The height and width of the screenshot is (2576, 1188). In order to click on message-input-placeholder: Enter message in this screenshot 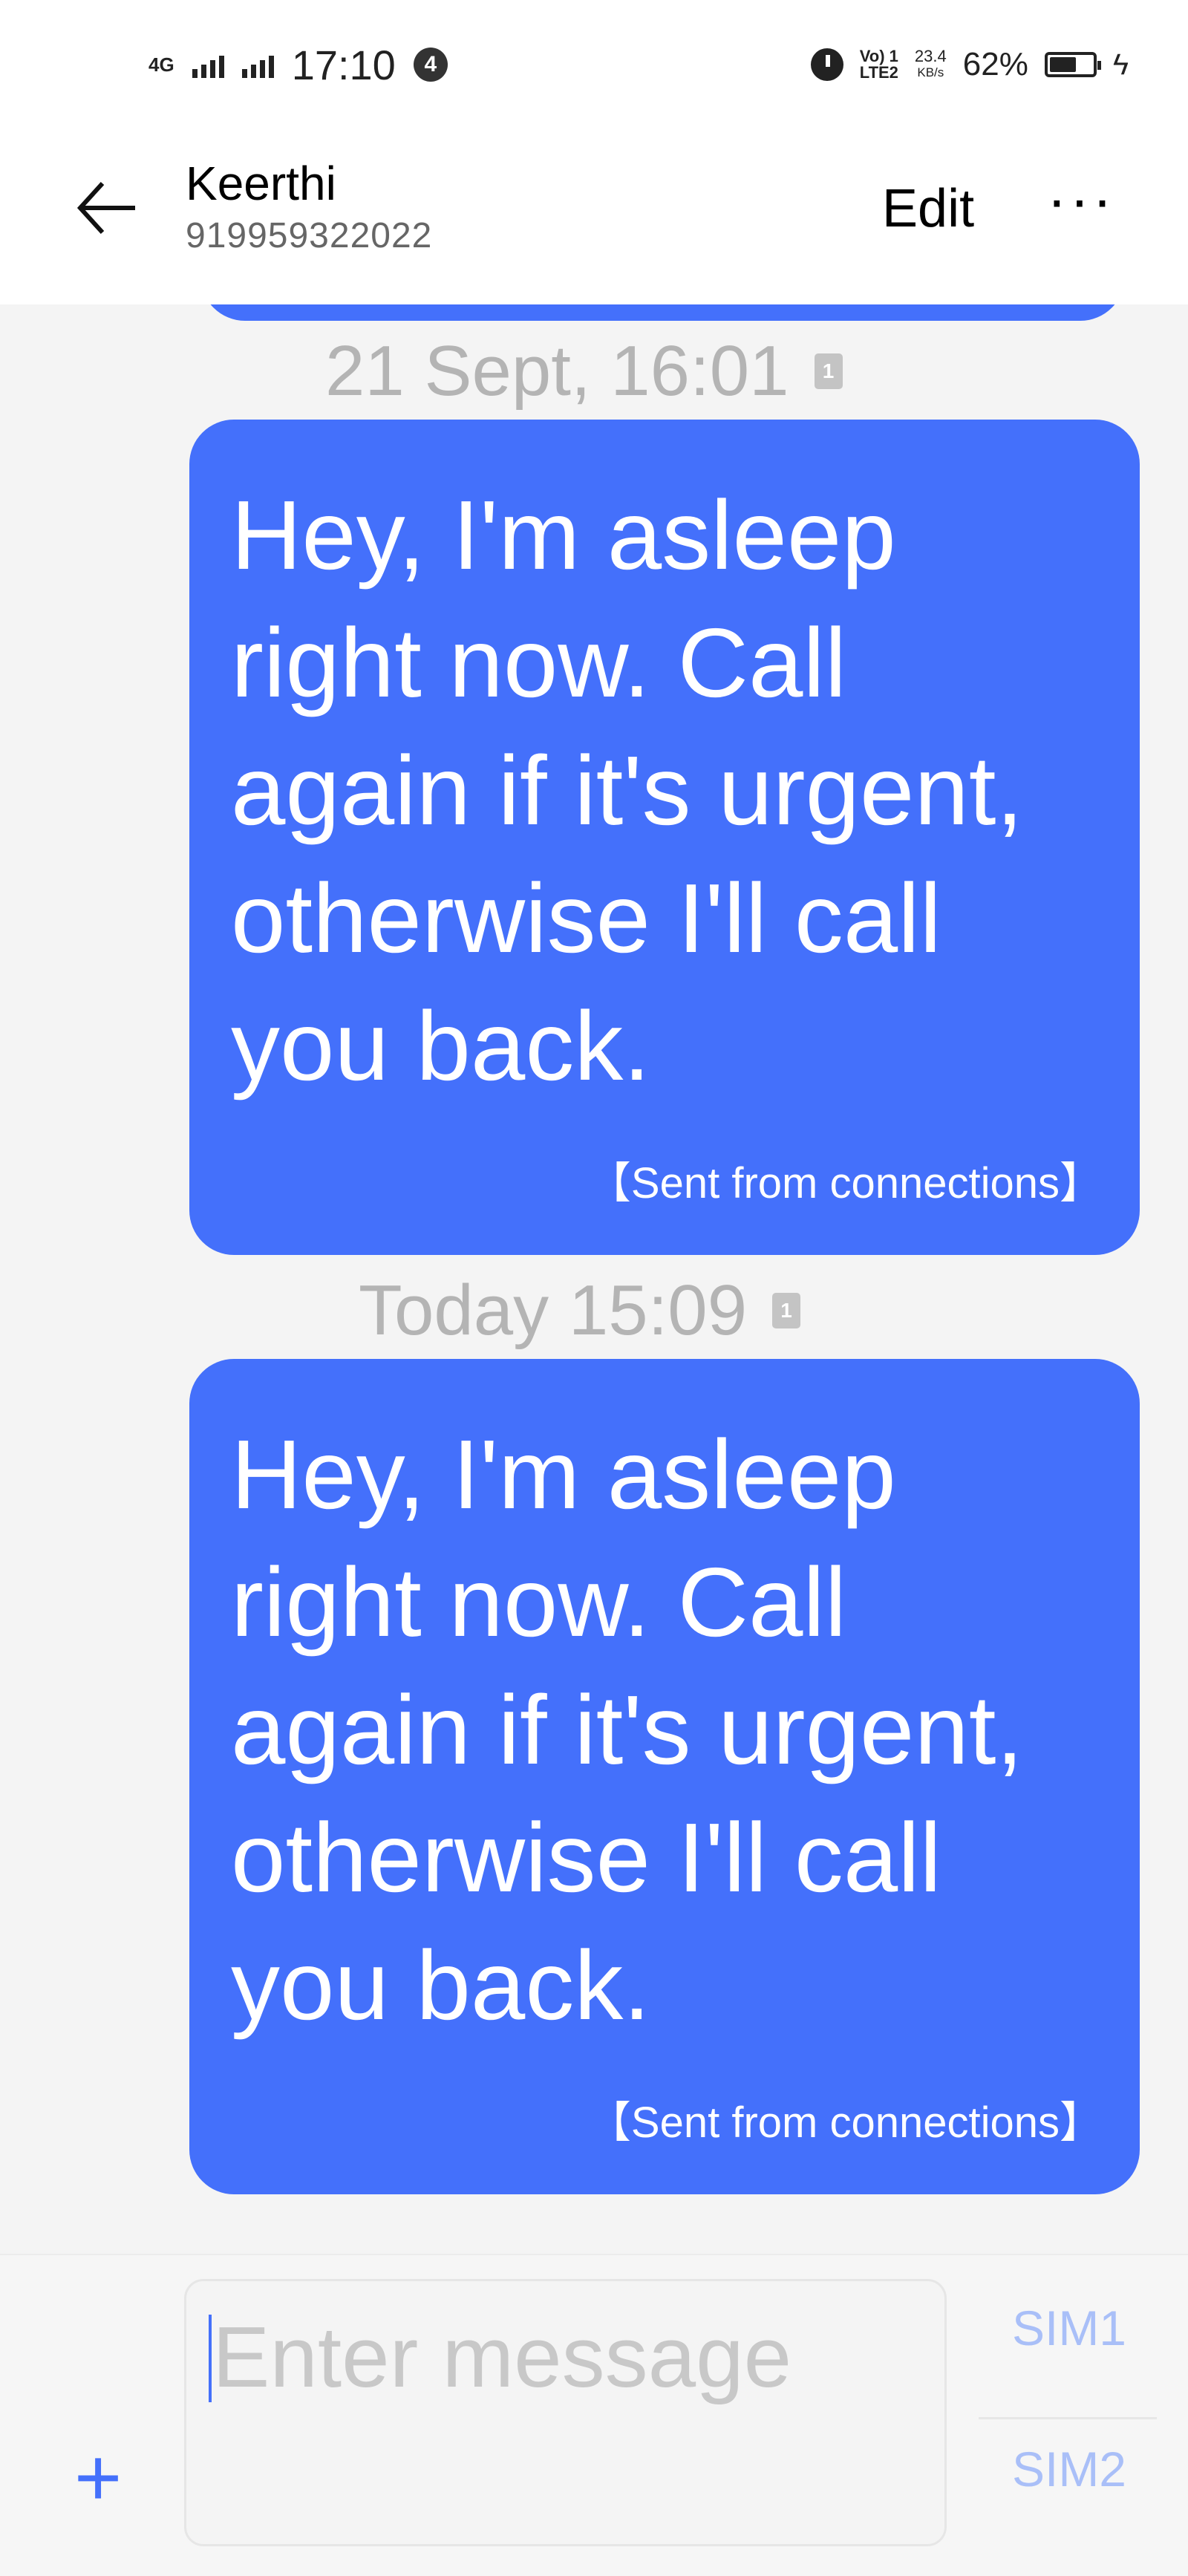, I will do `click(502, 2357)`.